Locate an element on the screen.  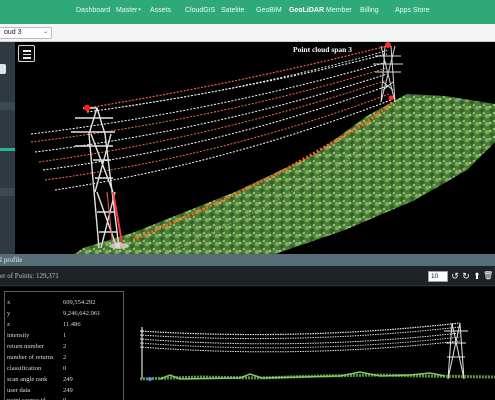
nav-dashboard: Dashboard is located at coordinates (93, 10).